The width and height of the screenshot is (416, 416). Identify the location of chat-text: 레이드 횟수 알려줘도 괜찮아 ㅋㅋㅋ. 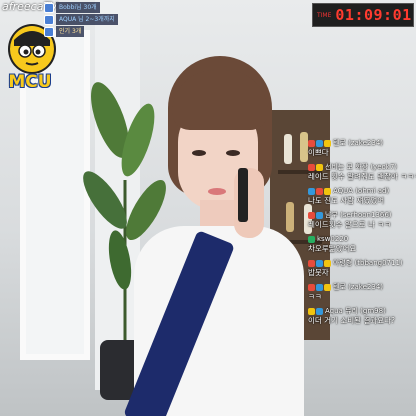
(362, 176).